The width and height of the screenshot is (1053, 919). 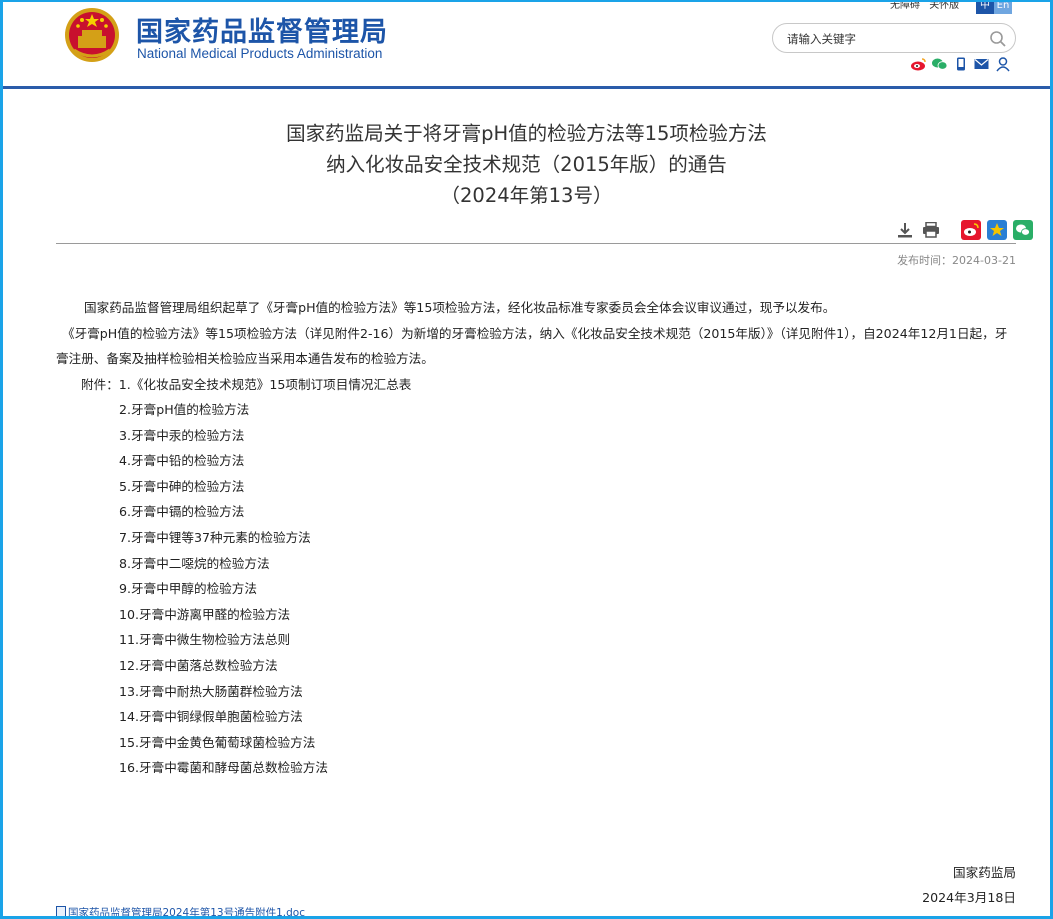 I want to click on search-input, so click(x=882, y=39).